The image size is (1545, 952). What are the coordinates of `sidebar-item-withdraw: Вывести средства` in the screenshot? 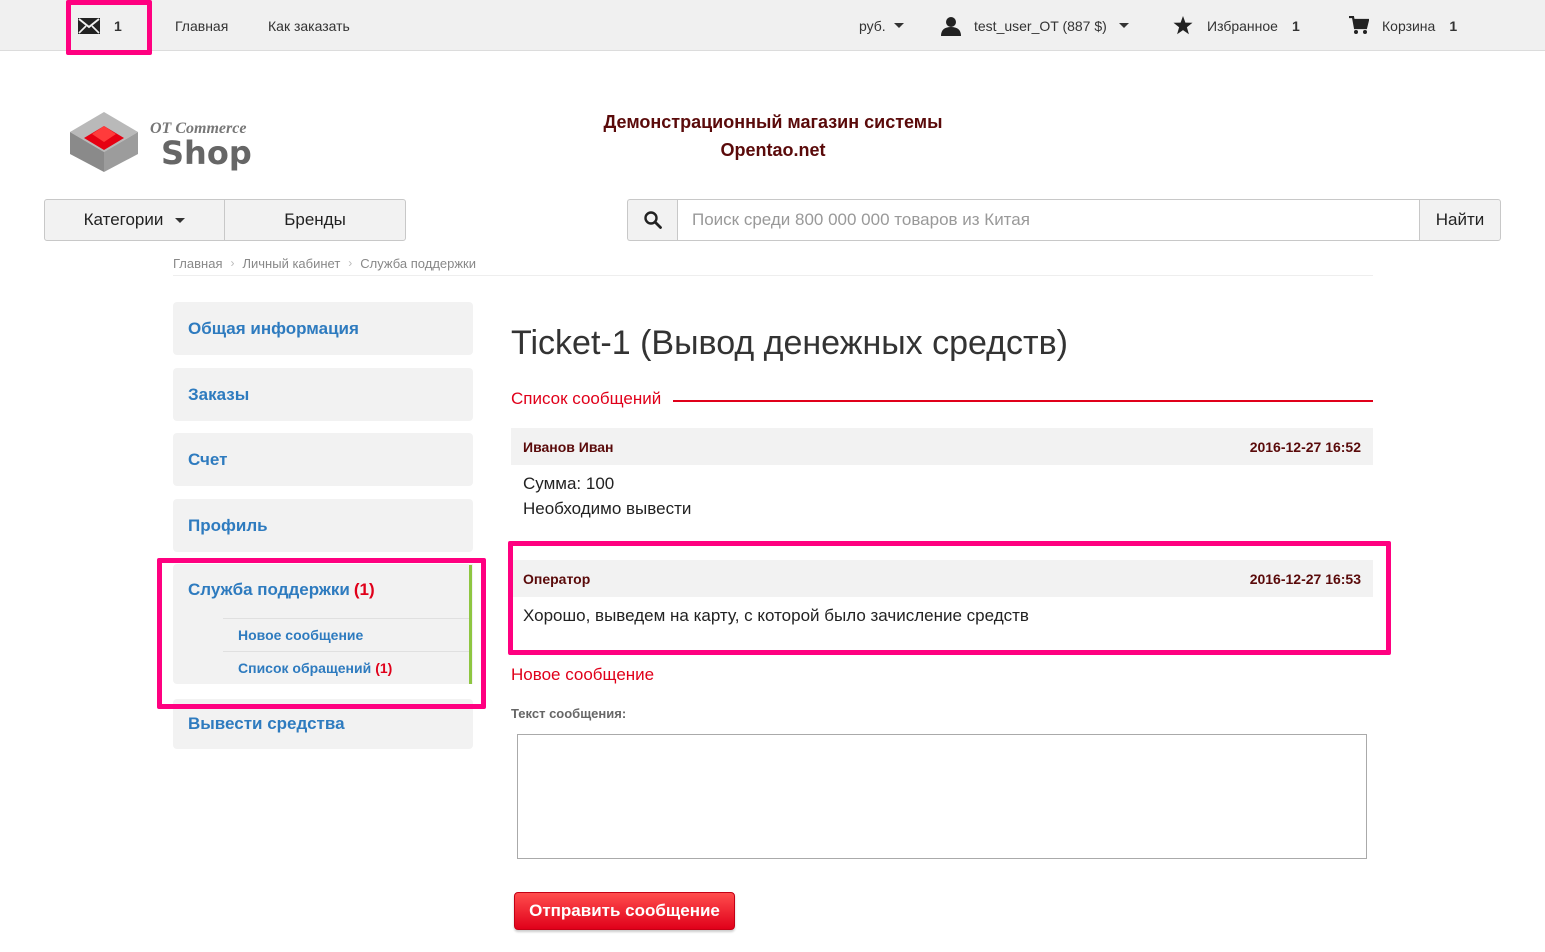 It's located at (323, 724).